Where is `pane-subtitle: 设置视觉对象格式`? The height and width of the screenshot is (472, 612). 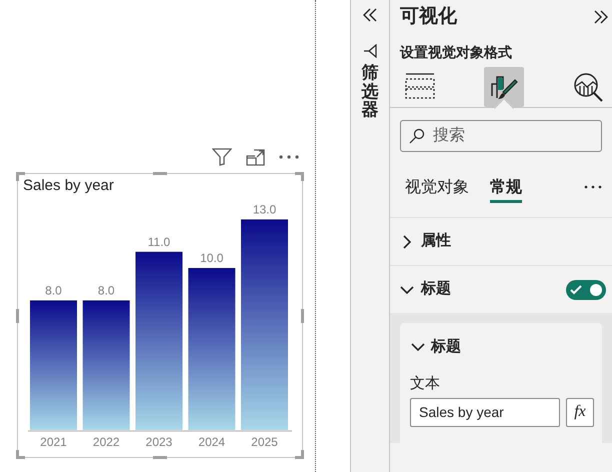
pane-subtitle: 设置视觉对象格式 is located at coordinates (455, 52).